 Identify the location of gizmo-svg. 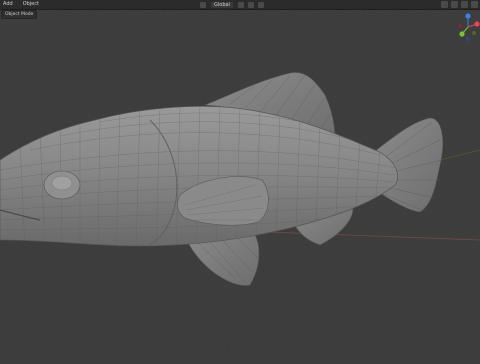
(469, 27).